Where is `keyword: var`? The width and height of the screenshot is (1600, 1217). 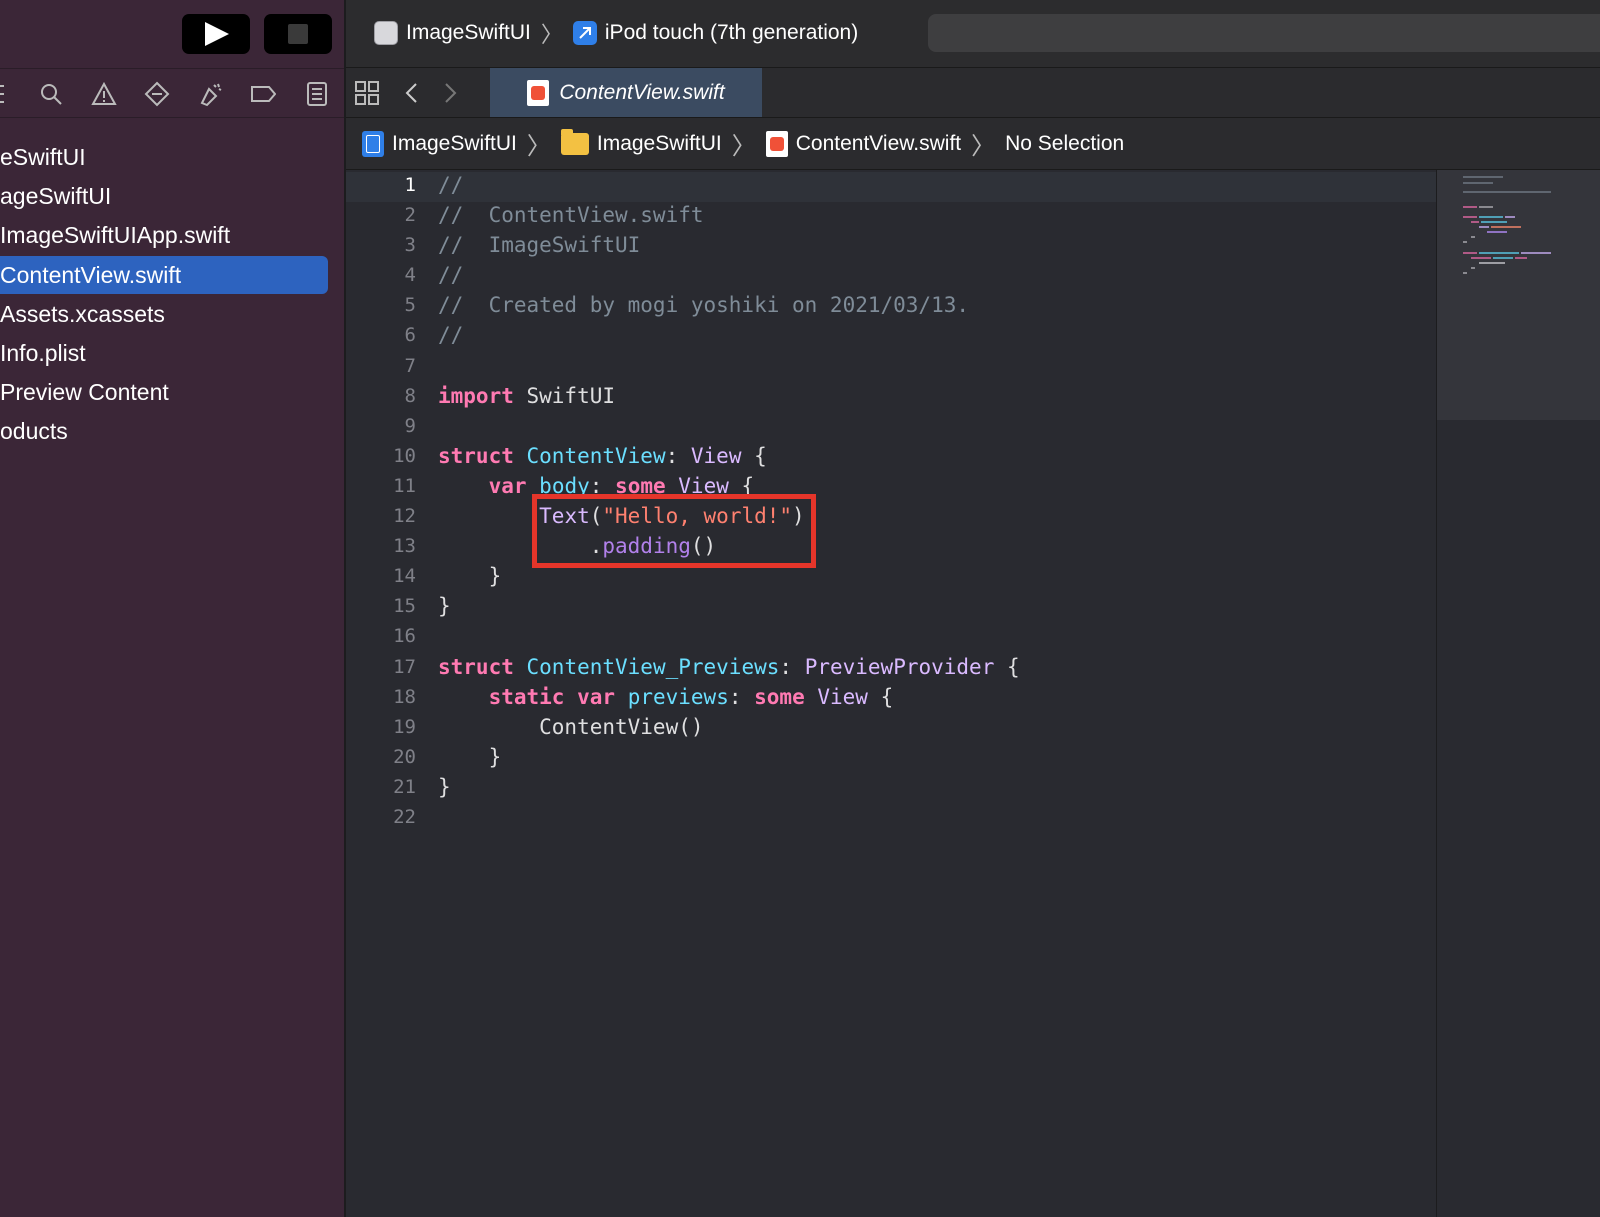
keyword: var is located at coordinates (596, 696).